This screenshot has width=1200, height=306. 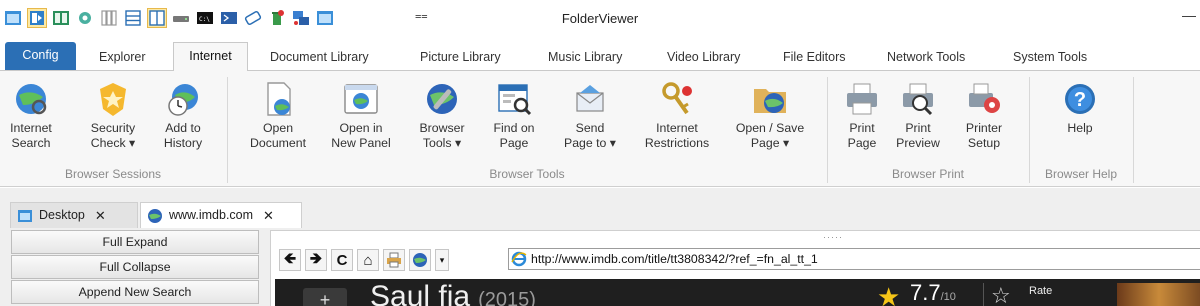 What do you see at coordinates (421, 16) in the screenshot?
I see `qat-customize-dropdown: ⩵` at bounding box center [421, 16].